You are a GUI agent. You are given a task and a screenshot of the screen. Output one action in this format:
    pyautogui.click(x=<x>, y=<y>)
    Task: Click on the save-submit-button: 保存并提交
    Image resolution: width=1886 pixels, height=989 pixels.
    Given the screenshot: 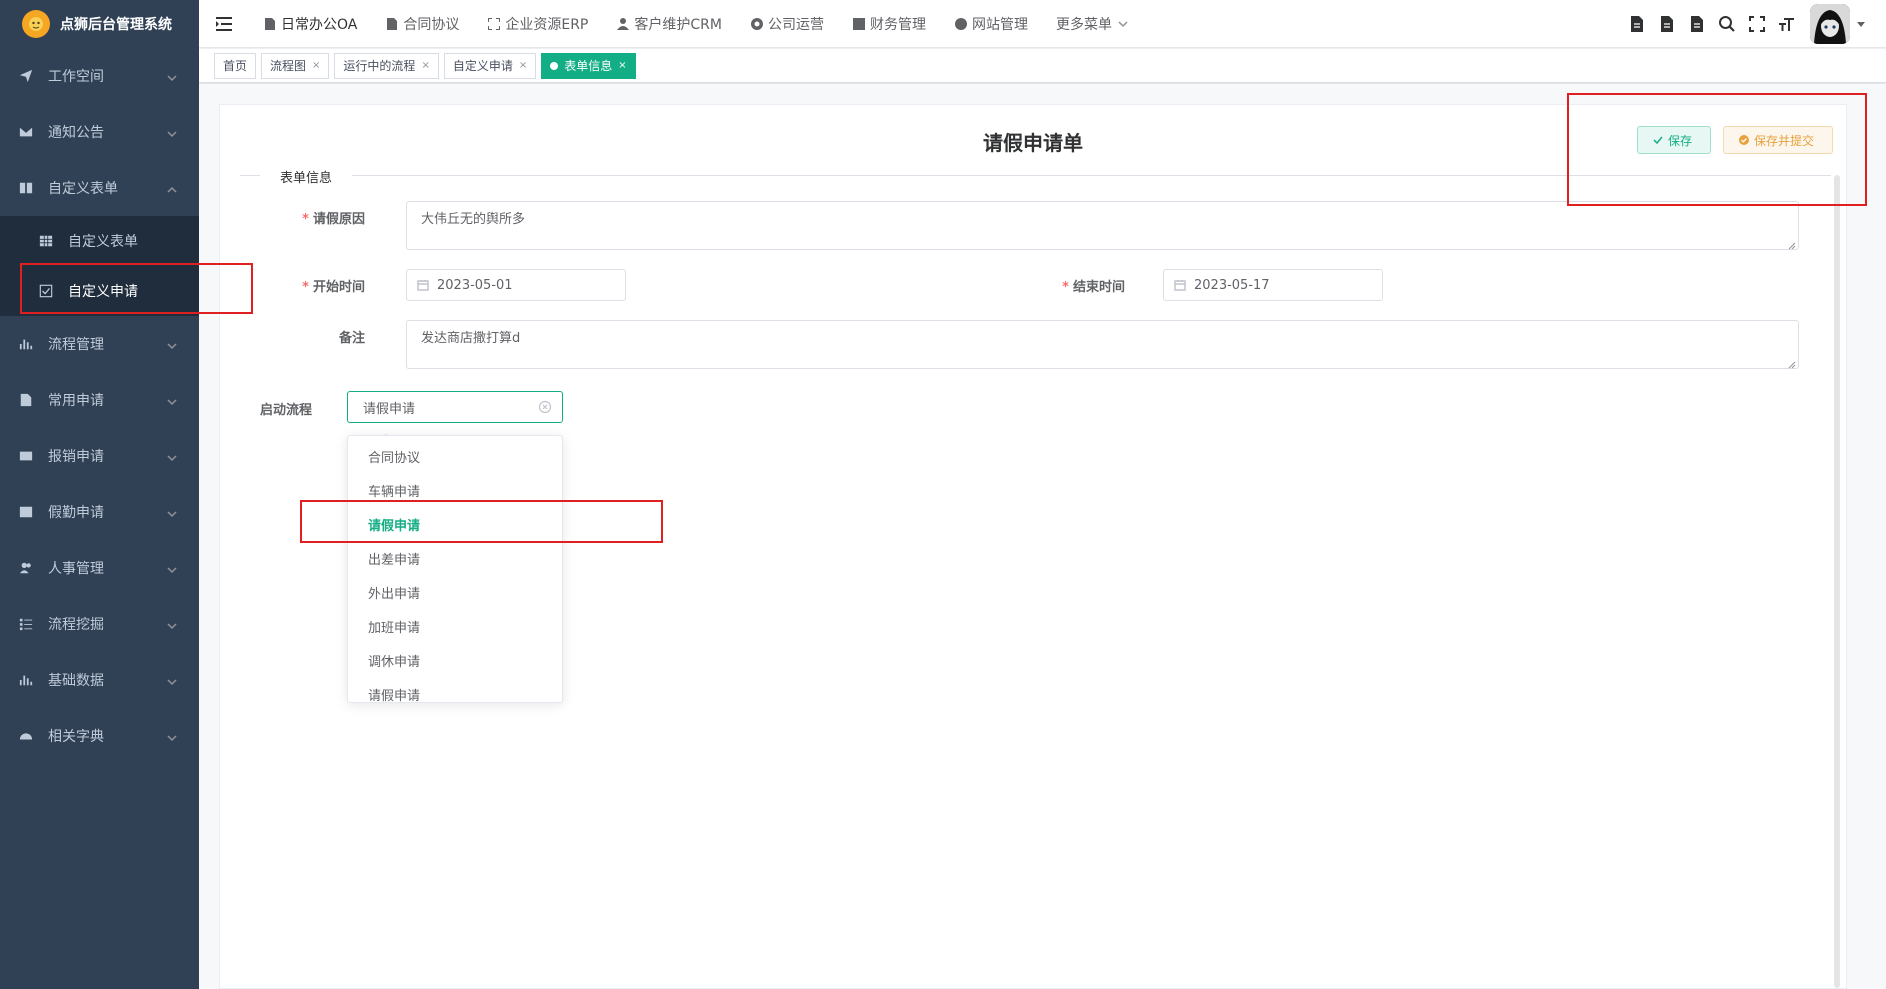 What is the action you would take?
    pyautogui.click(x=1778, y=140)
    